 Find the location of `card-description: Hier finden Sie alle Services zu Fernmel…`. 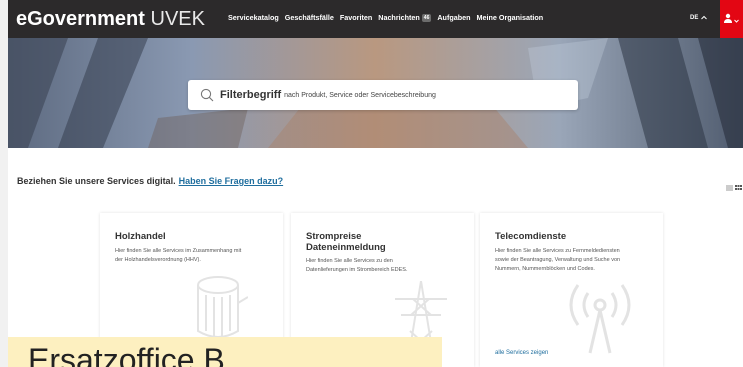

card-description: Hier finden Sie alle Services zu Fernmel… is located at coordinates (557, 260).